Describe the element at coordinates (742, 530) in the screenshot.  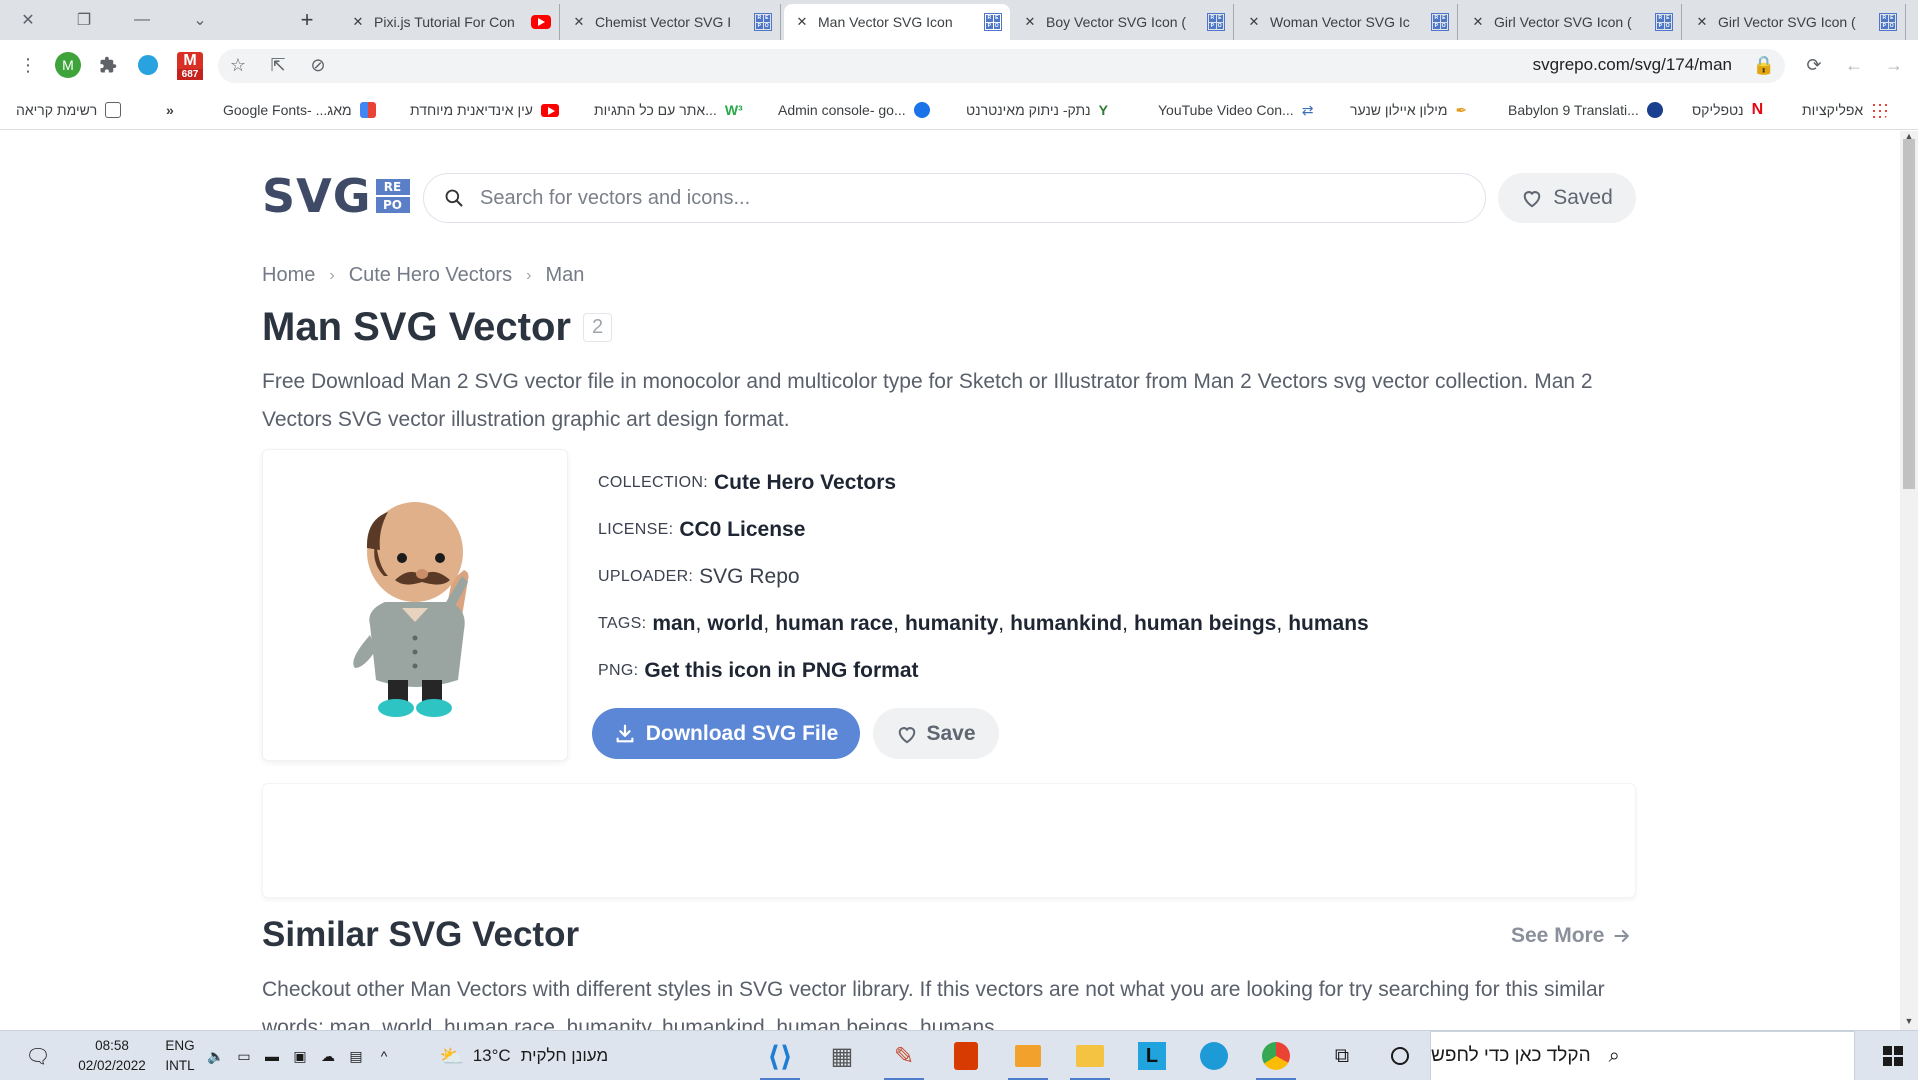
I see `license-link: CC0 License` at that location.